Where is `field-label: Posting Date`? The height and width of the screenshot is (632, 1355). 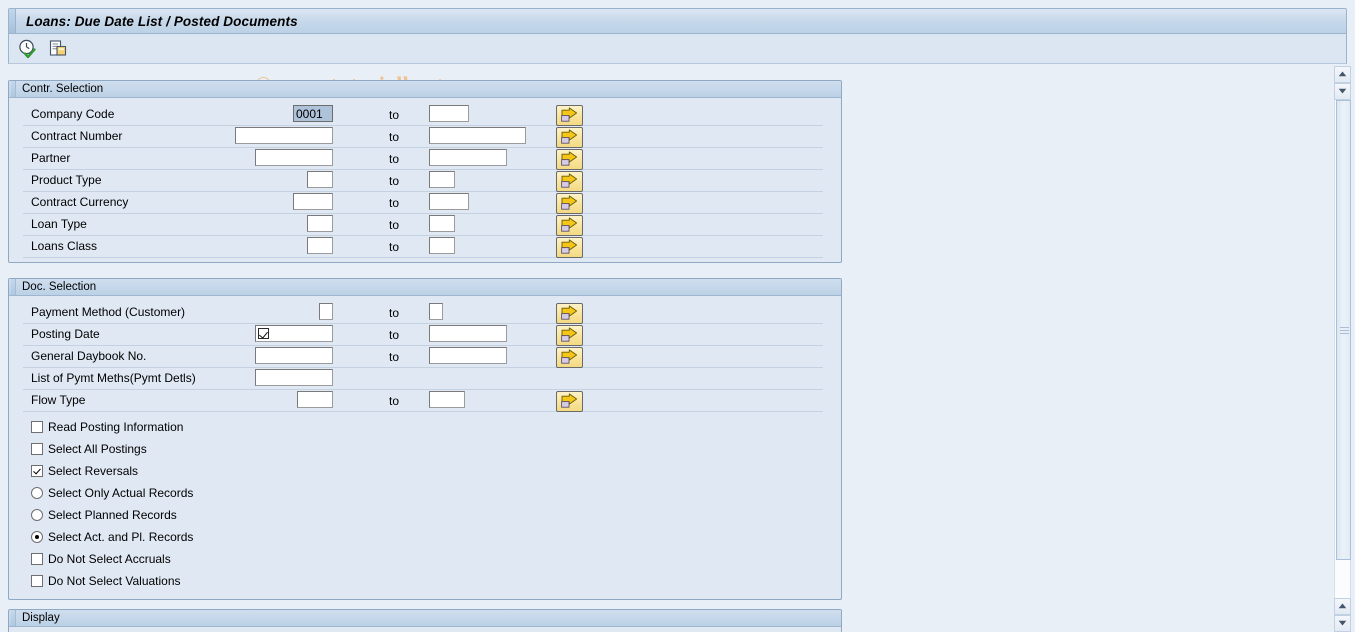 field-label: Posting Date is located at coordinates (65, 334).